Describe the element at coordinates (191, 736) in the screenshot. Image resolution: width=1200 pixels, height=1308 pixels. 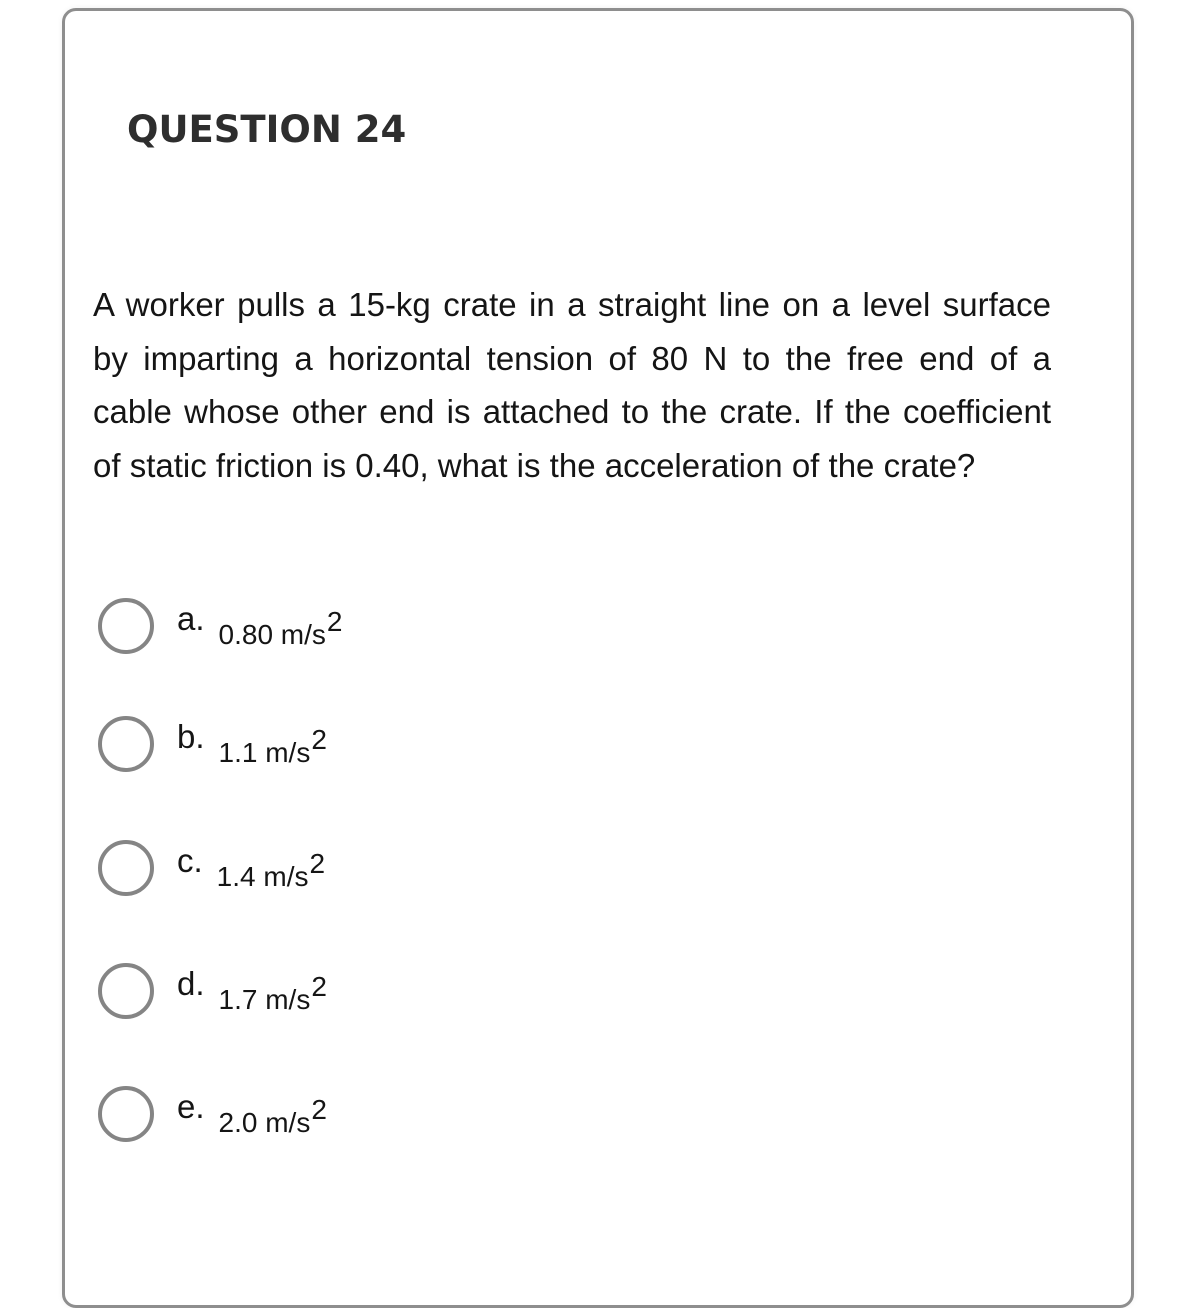
I see `option-letter: b.` at that location.